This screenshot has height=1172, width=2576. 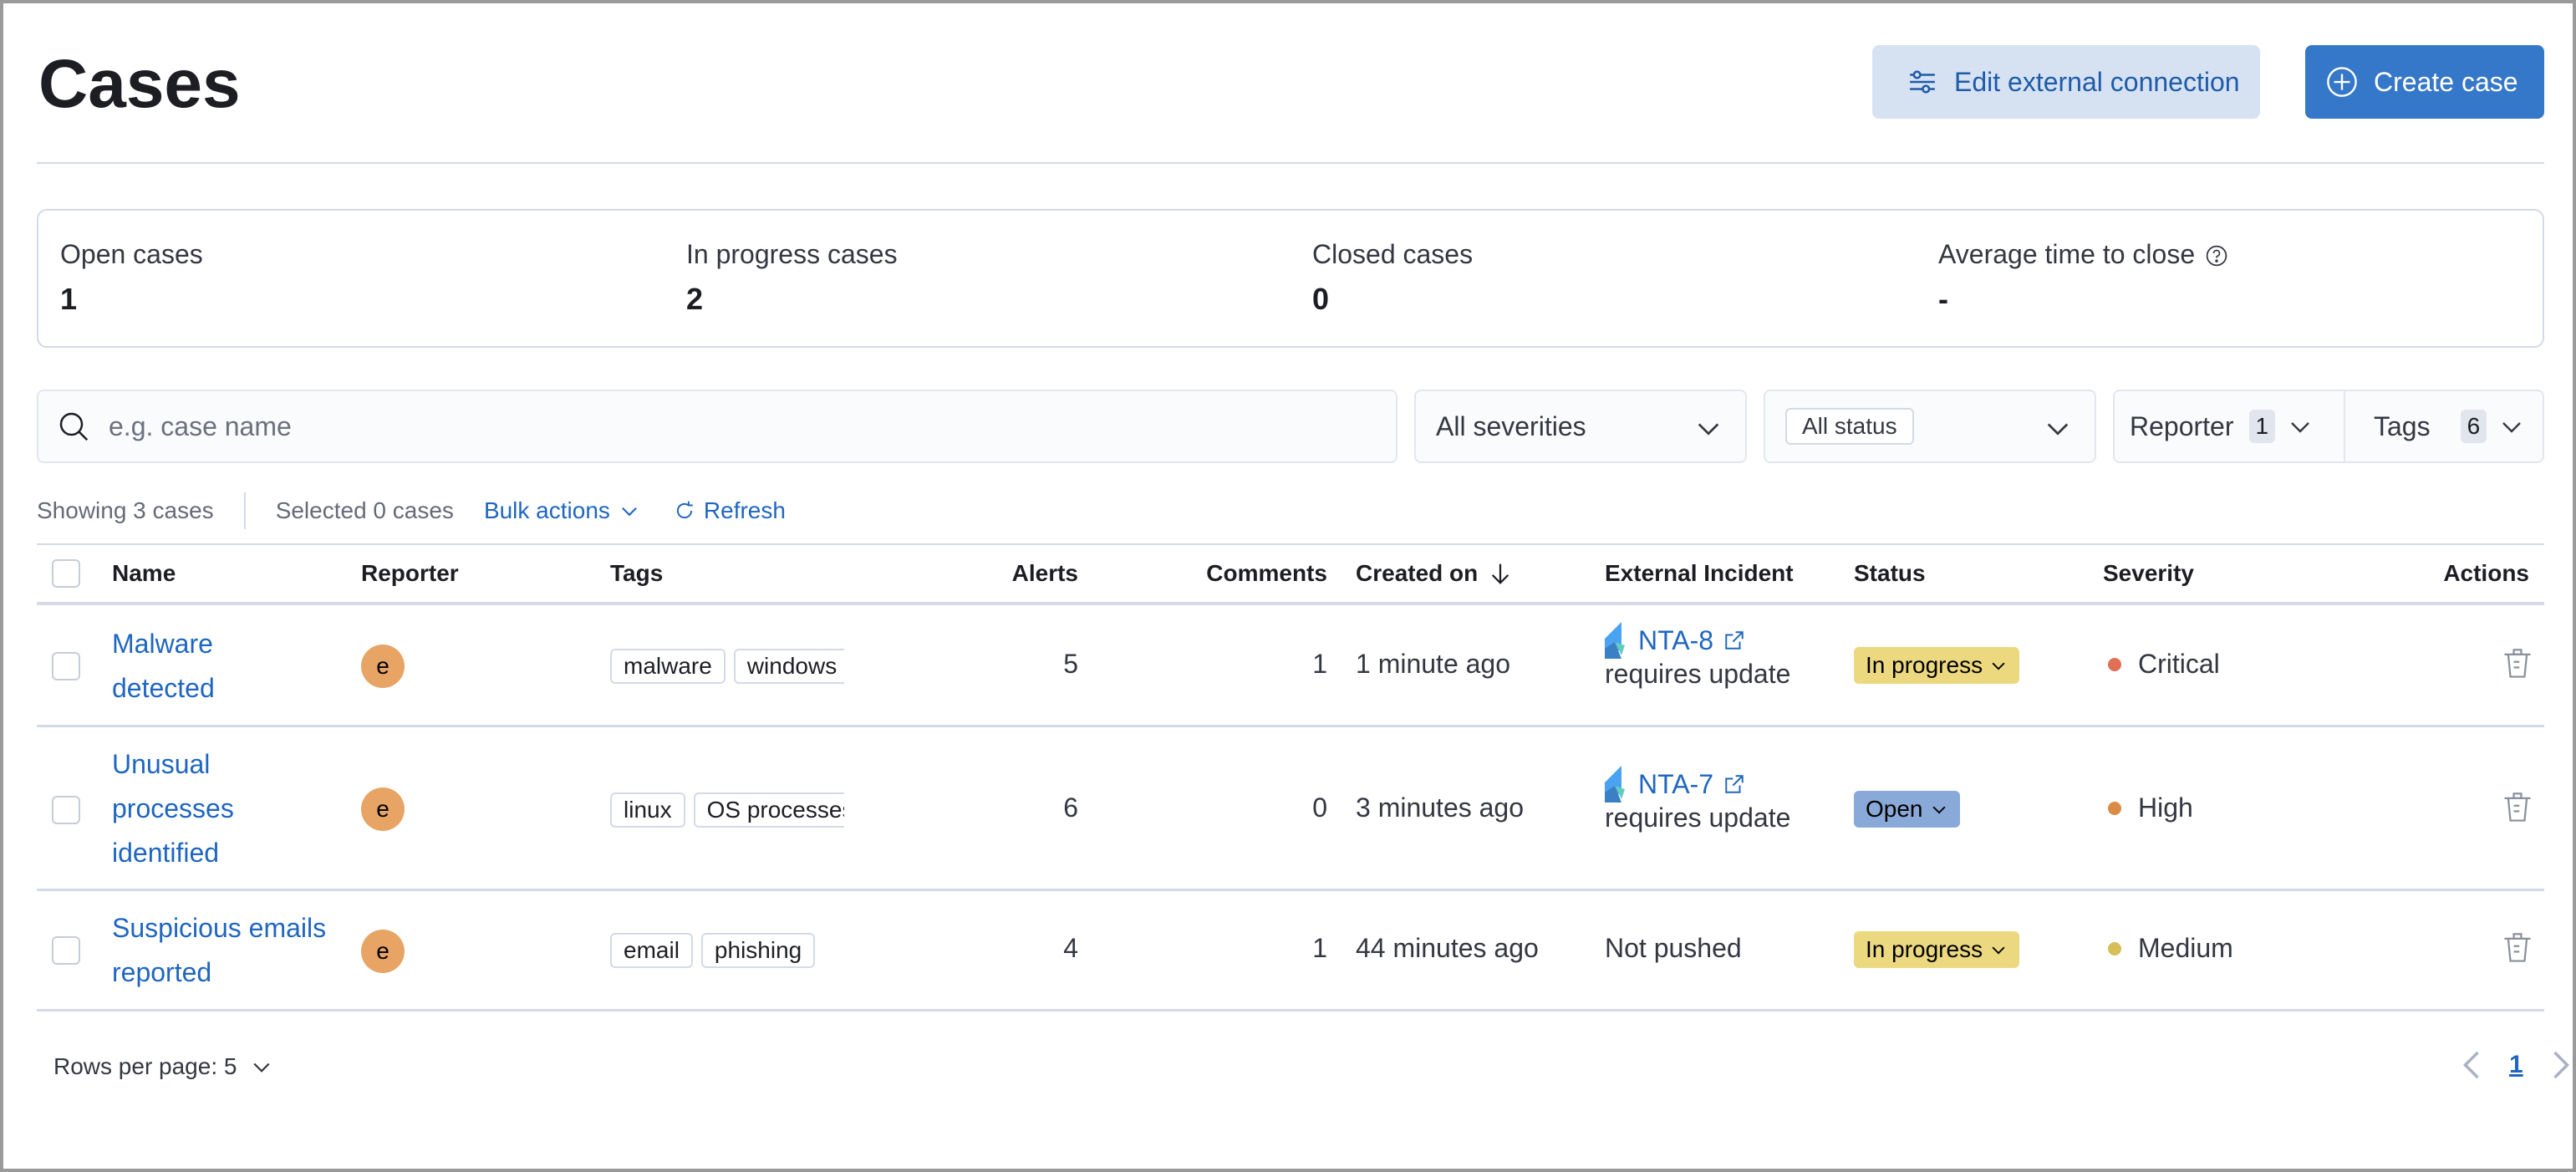 What do you see at coordinates (684, 510) in the screenshot?
I see `refresh-icon` at bounding box center [684, 510].